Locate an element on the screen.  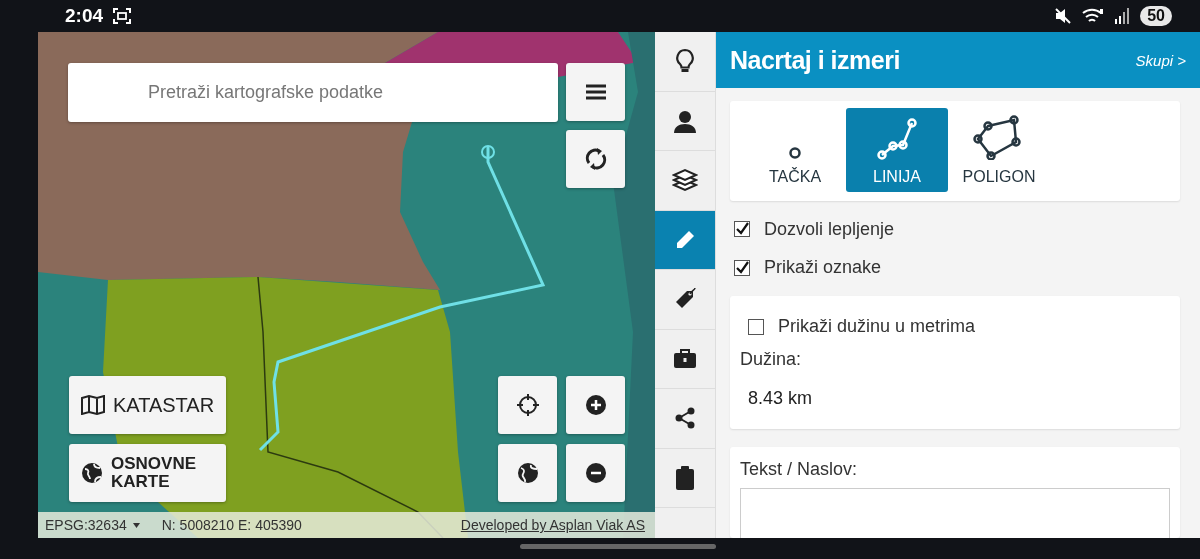
minus-icon is located at coordinates (595, 473).